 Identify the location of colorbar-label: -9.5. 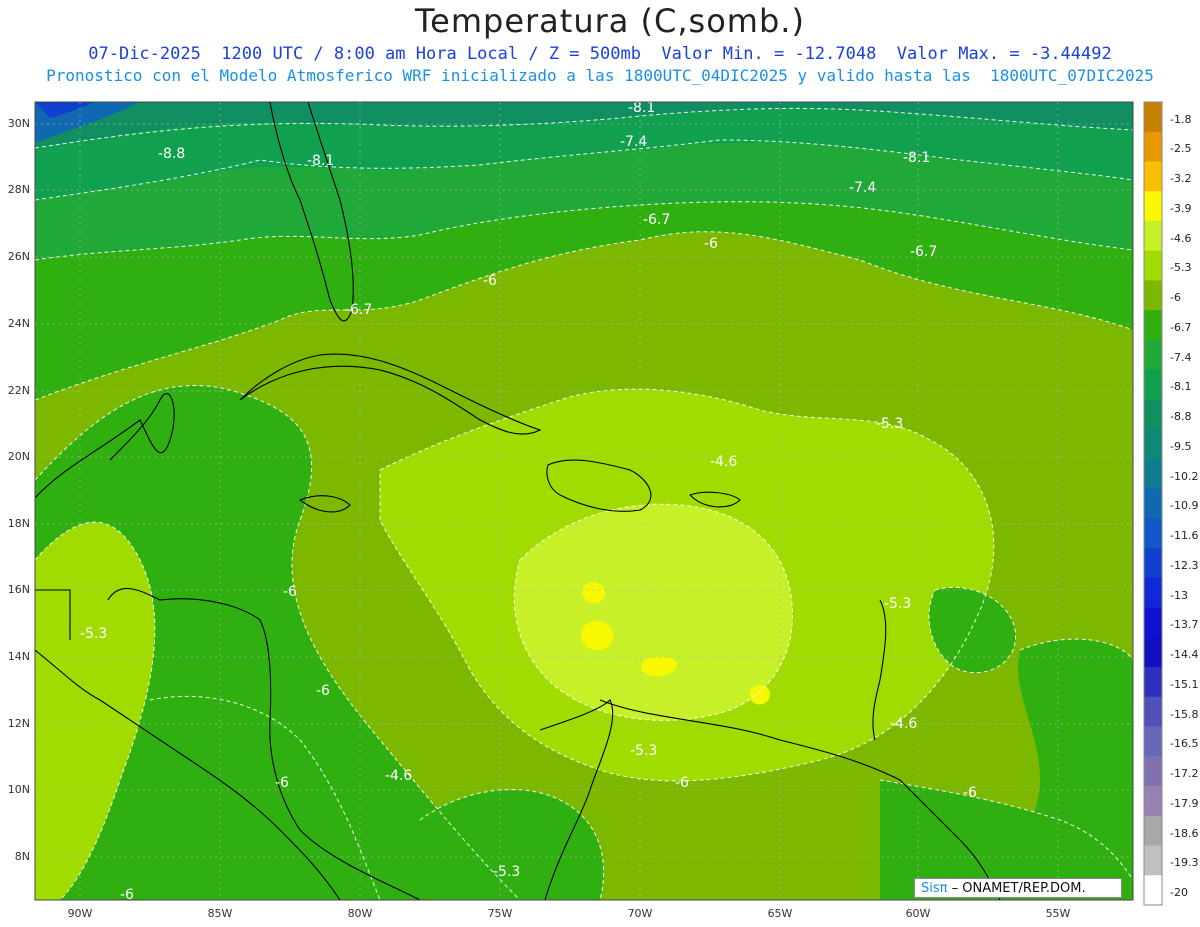
(1181, 446).